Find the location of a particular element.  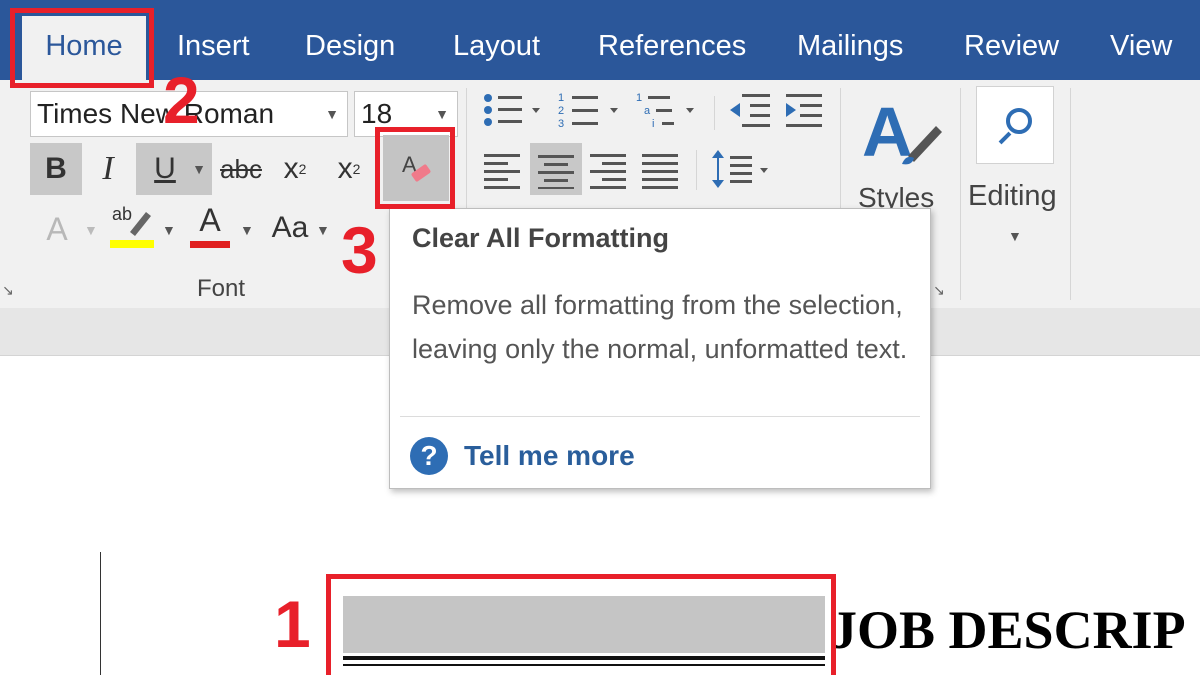

bold-button: B is located at coordinates (56, 169).